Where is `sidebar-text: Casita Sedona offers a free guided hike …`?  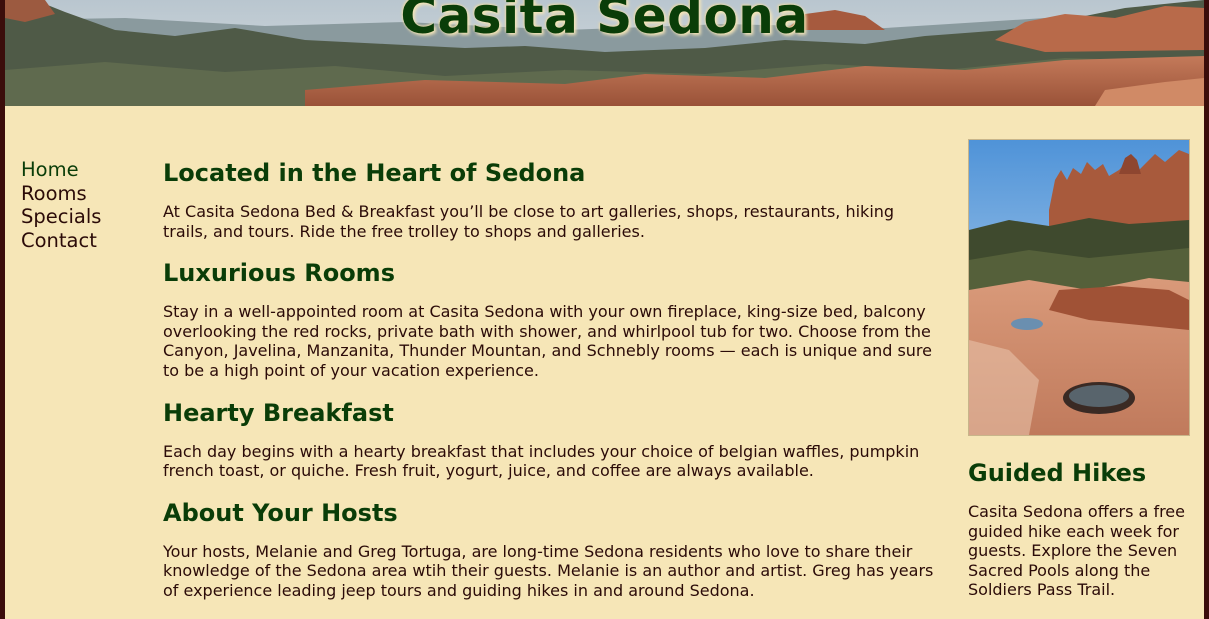
sidebar-text: Casita Sedona offers a free guided hike … is located at coordinates (1076, 551).